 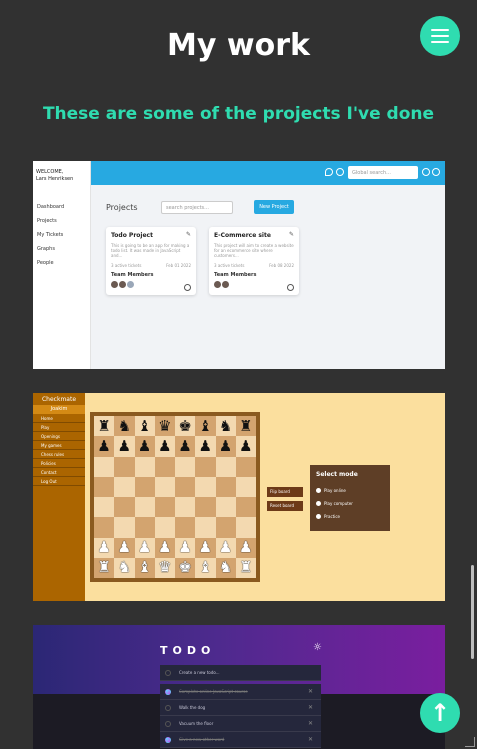 What do you see at coordinates (59, 409) in the screenshot?
I see `user-name: Joakim` at bounding box center [59, 409].